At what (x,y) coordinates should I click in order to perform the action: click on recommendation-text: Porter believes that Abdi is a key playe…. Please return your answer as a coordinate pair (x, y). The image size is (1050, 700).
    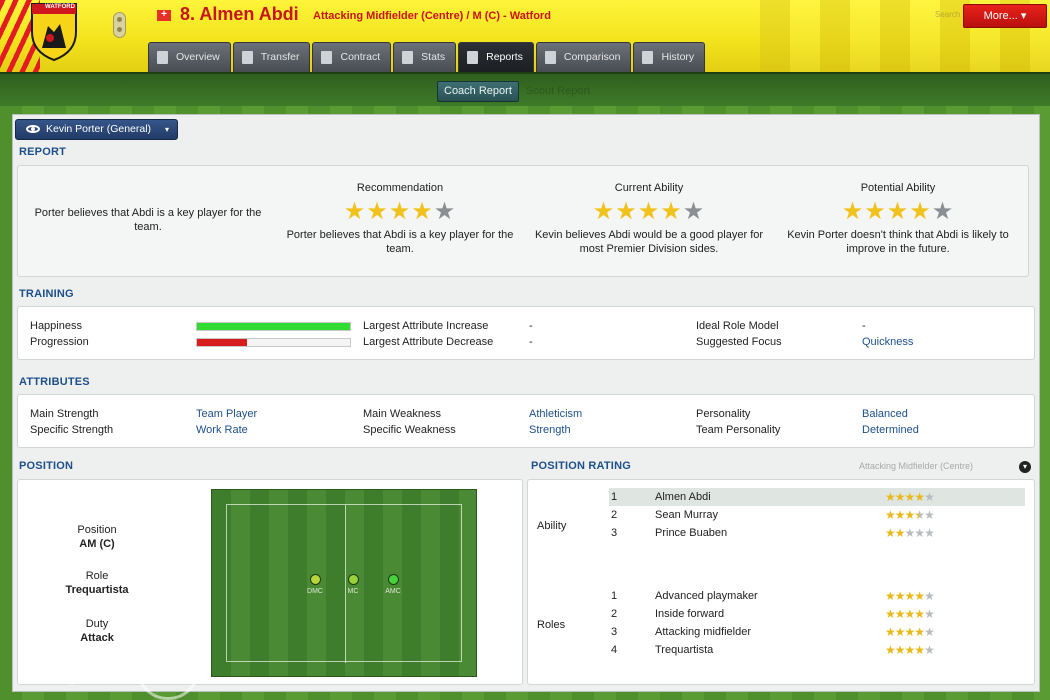
    Looking at the image, I should click on (400, 242).